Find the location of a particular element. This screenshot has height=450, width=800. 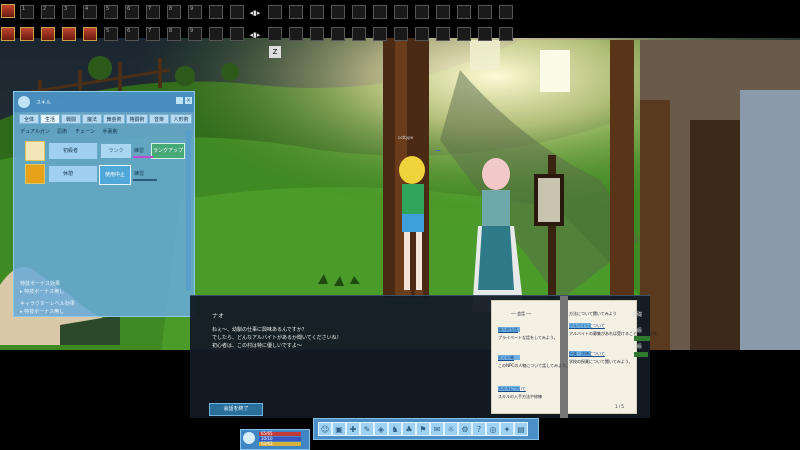

avatar is located at coordinates (249, 438).